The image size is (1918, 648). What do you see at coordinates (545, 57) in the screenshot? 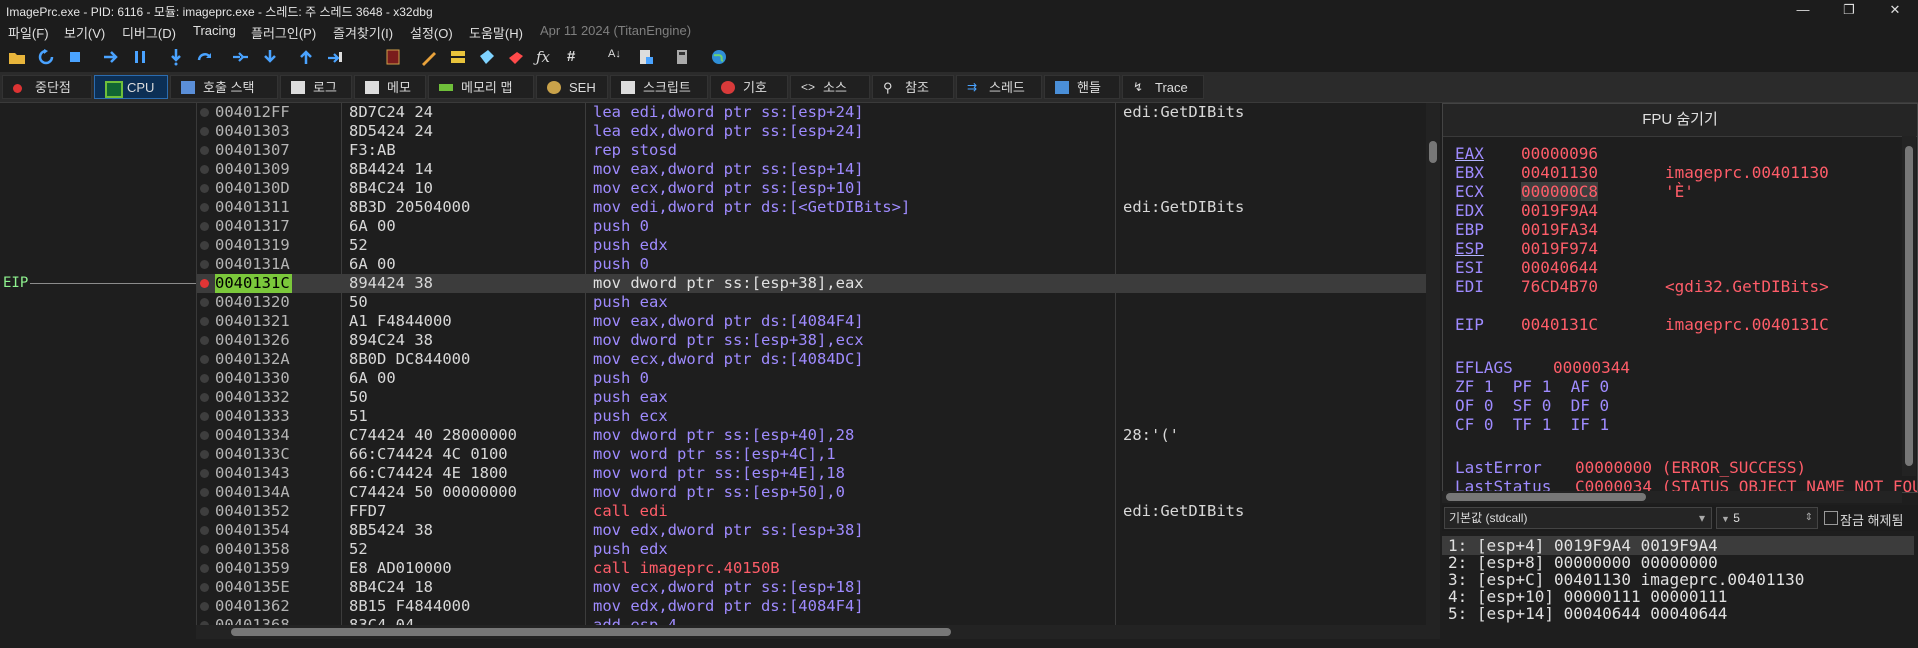
I see `functions-icon: ƒx` at bounding box center [545, 57].